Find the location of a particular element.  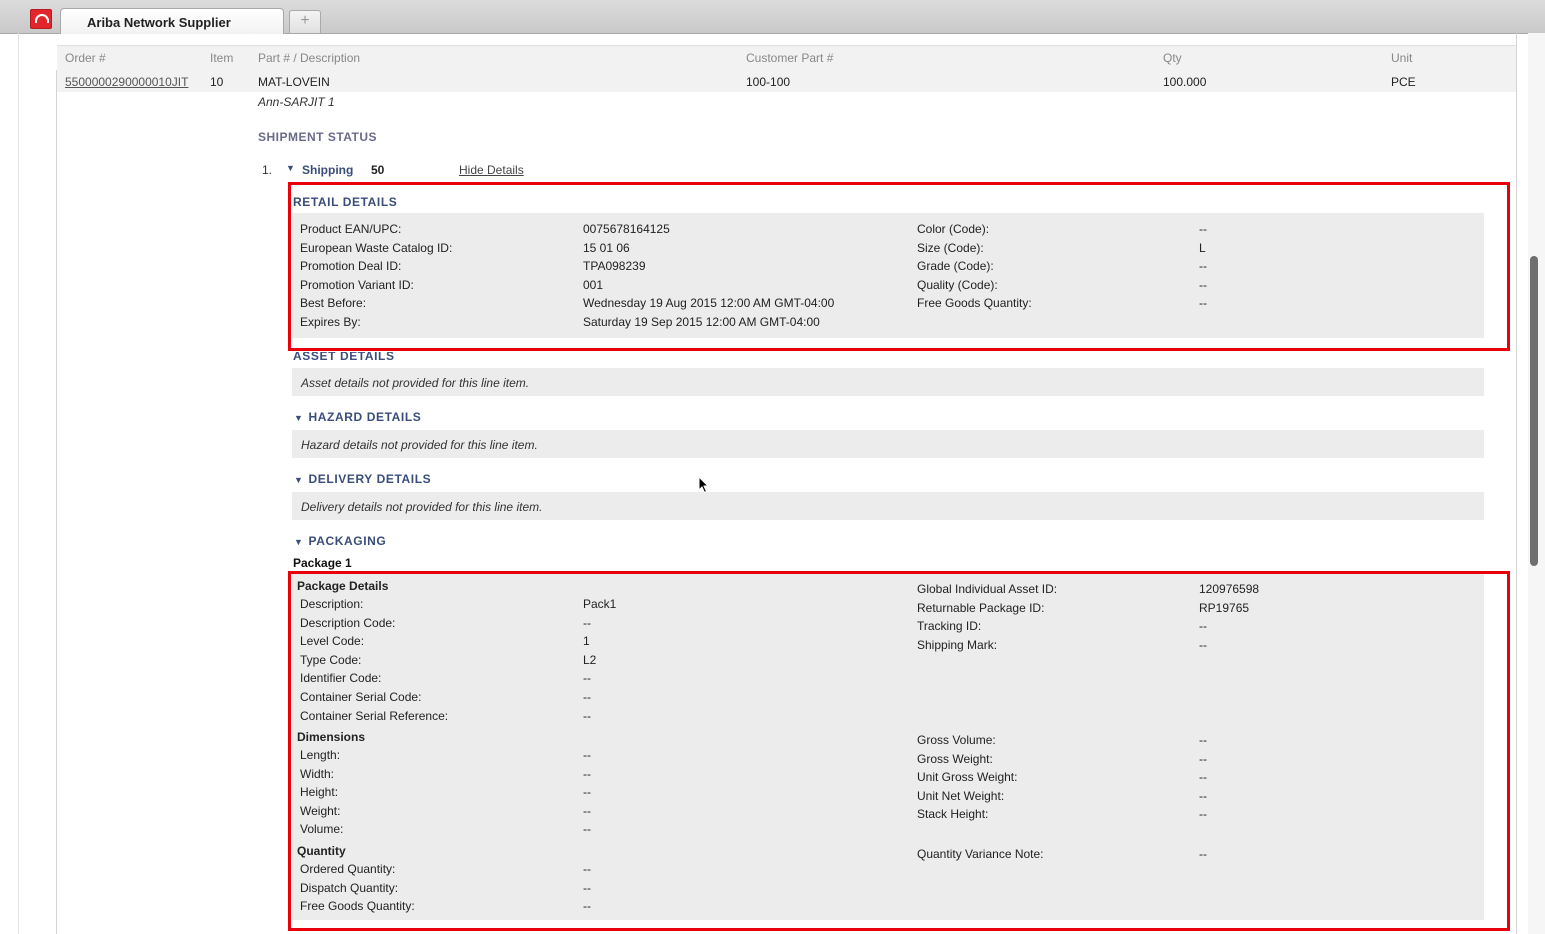

hazard-details-title: HAZARD DETAILS is located at coordinates (365, 417).